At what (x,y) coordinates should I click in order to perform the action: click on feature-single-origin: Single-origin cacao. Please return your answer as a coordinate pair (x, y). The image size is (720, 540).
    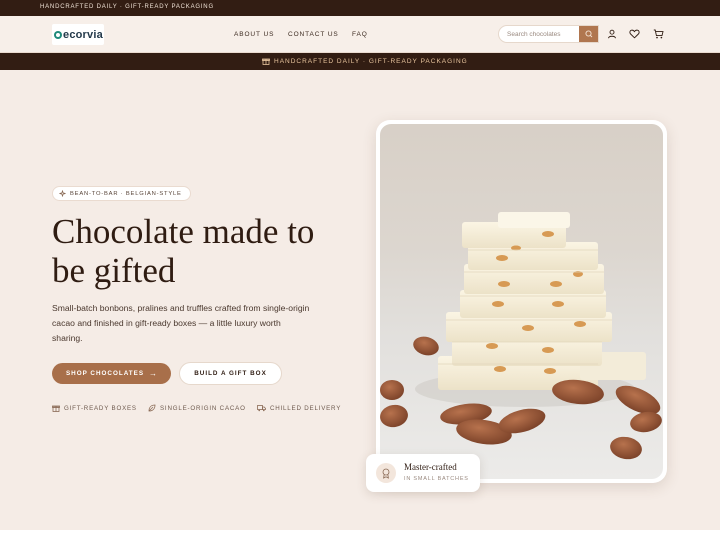
    Looking at the image, I should click on (197, 408).